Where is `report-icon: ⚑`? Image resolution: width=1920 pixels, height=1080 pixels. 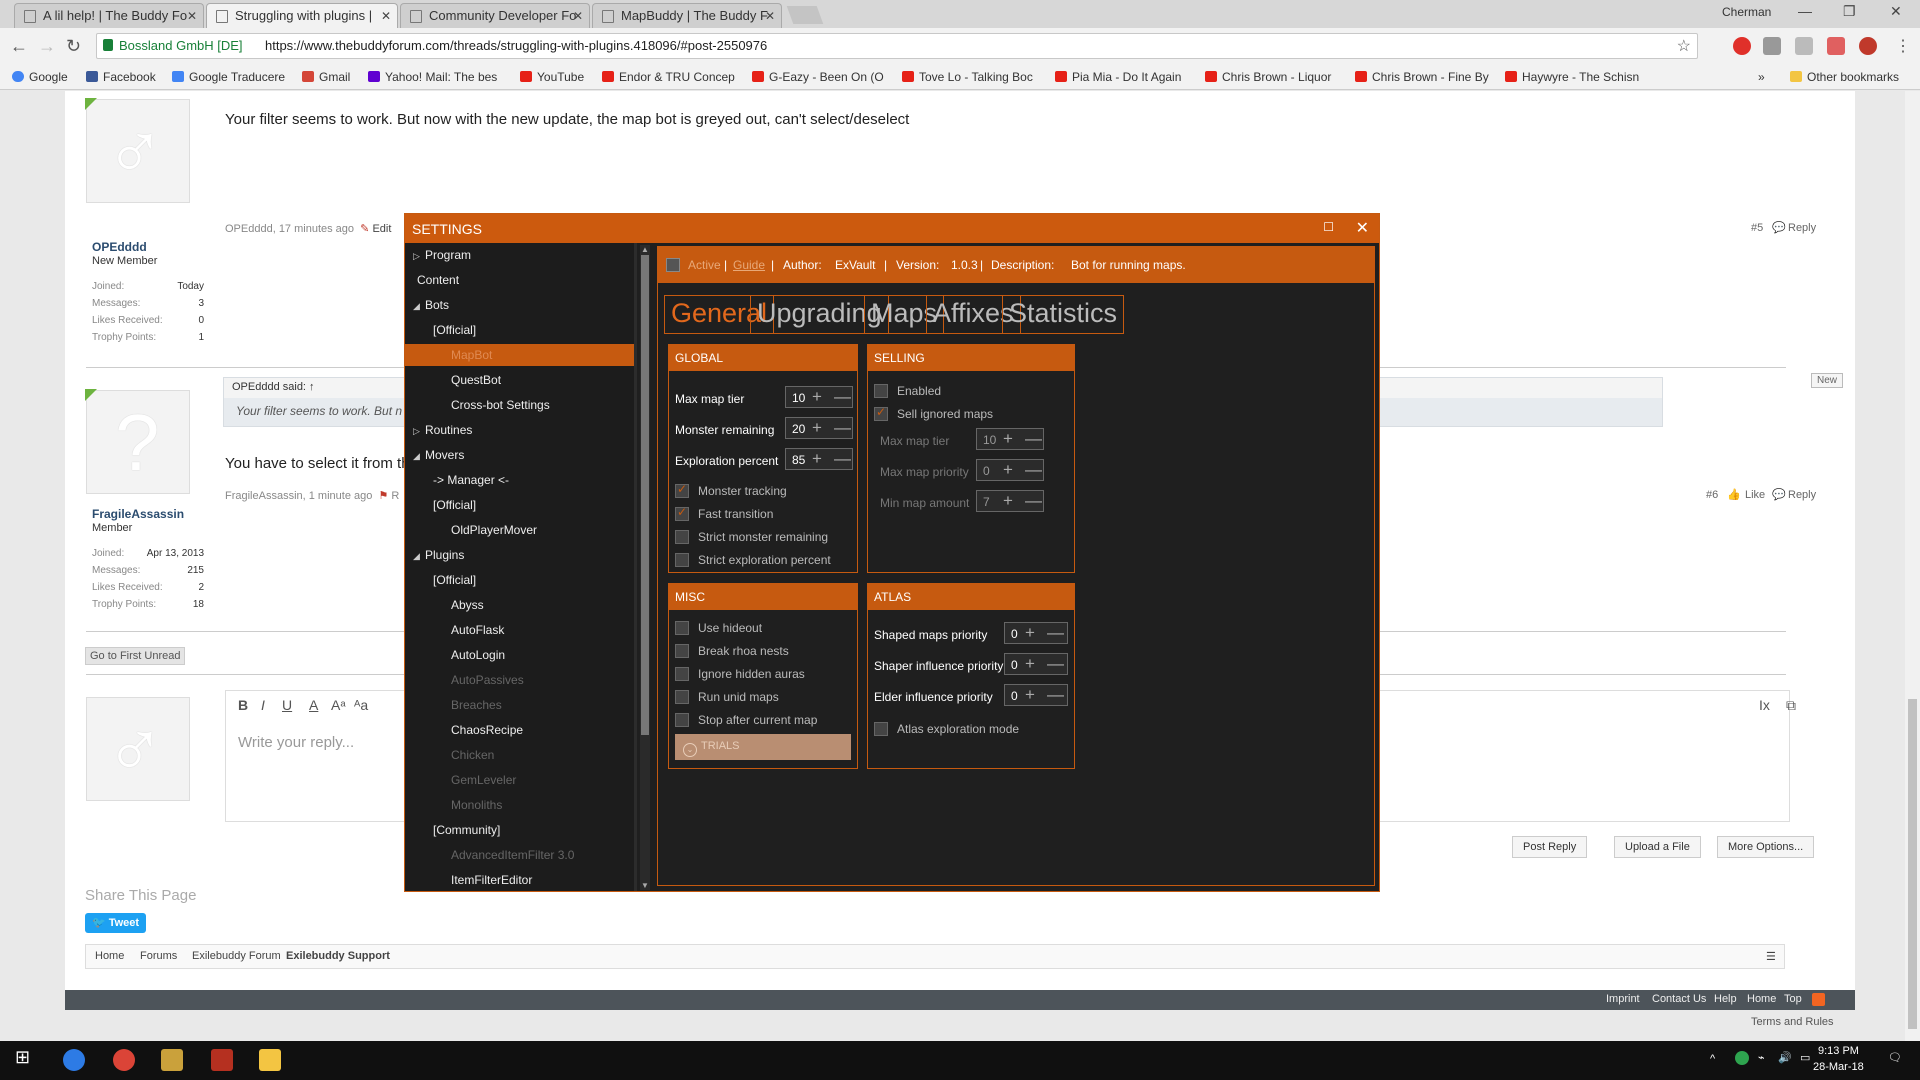
report-icon: ⚑ is located at coordinates (383, 496).